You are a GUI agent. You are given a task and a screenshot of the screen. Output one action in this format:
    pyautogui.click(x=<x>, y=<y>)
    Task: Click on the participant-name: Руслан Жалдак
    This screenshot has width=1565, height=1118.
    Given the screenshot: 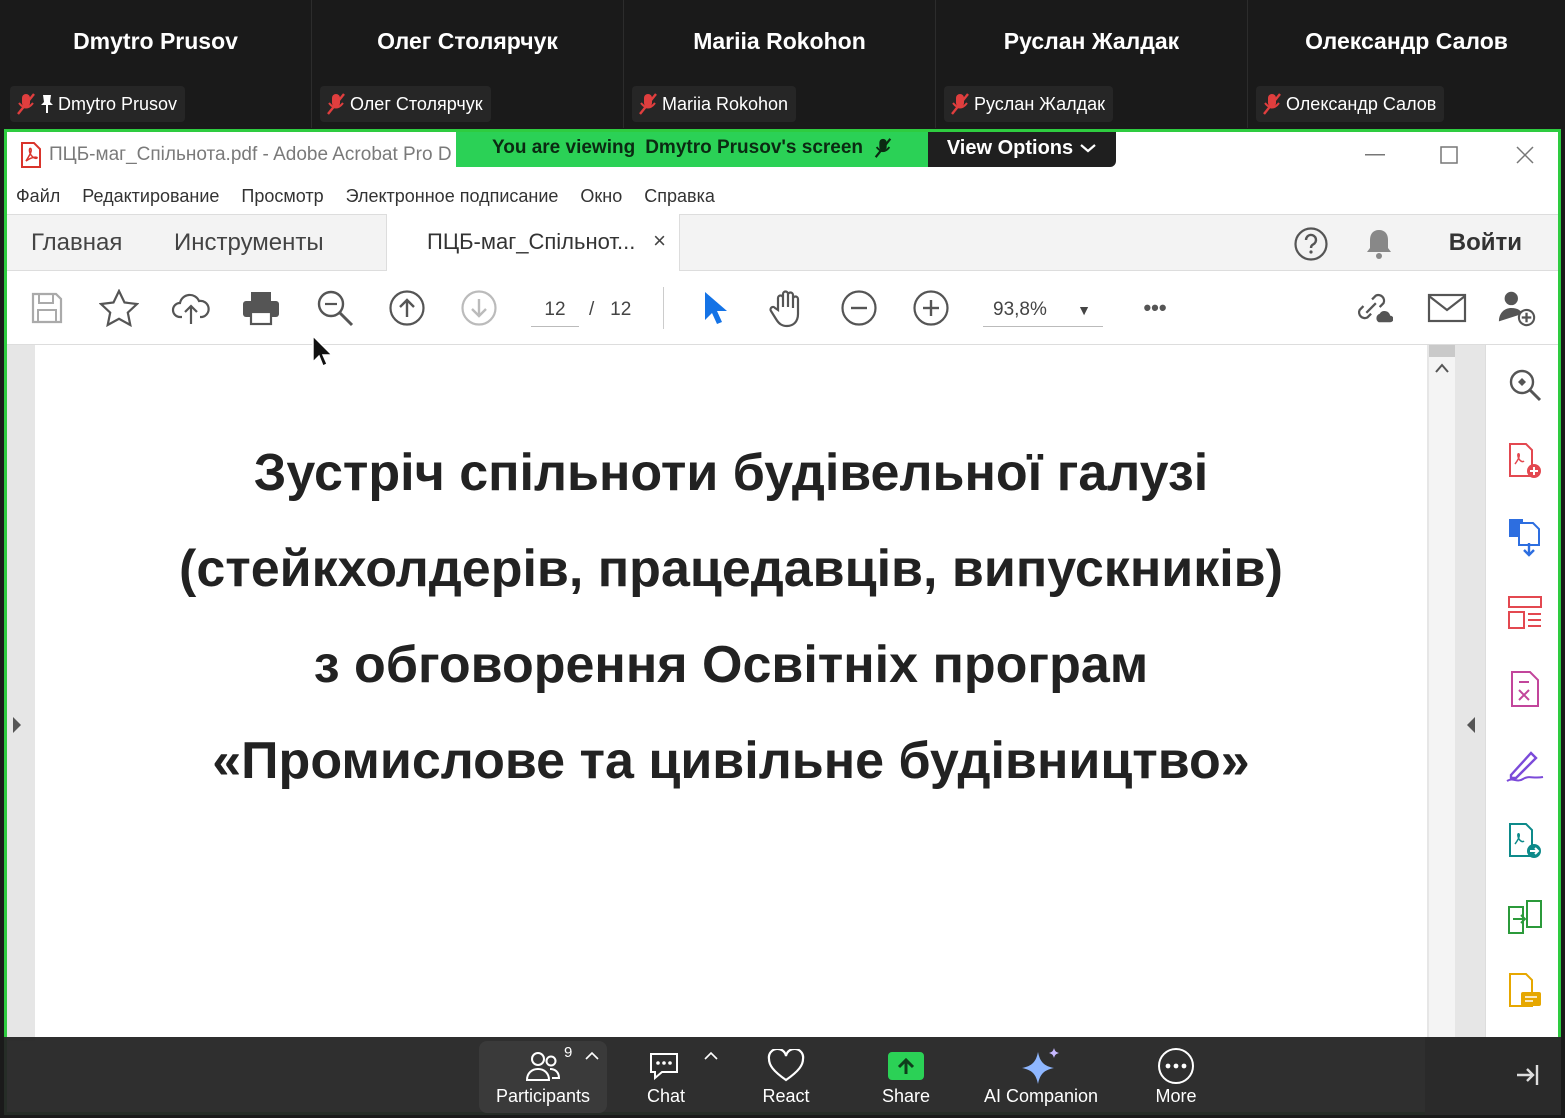 What is the action you would take?
    pyautogui.click(x=1091, y=41)
    